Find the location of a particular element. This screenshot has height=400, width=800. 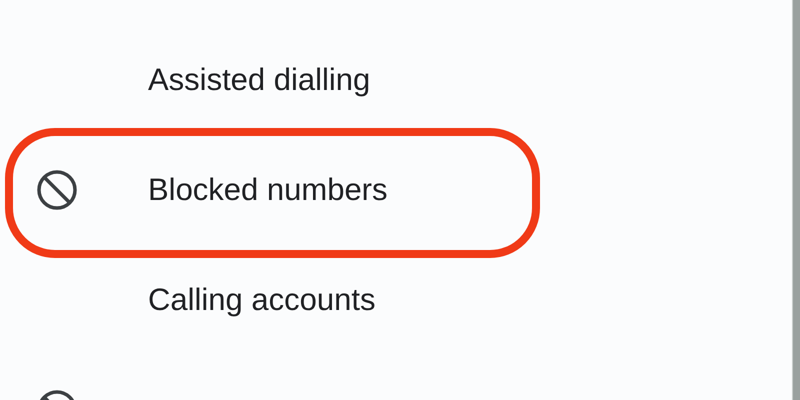

setting-label: Blocked numbers is located at coordinates (268, 190).